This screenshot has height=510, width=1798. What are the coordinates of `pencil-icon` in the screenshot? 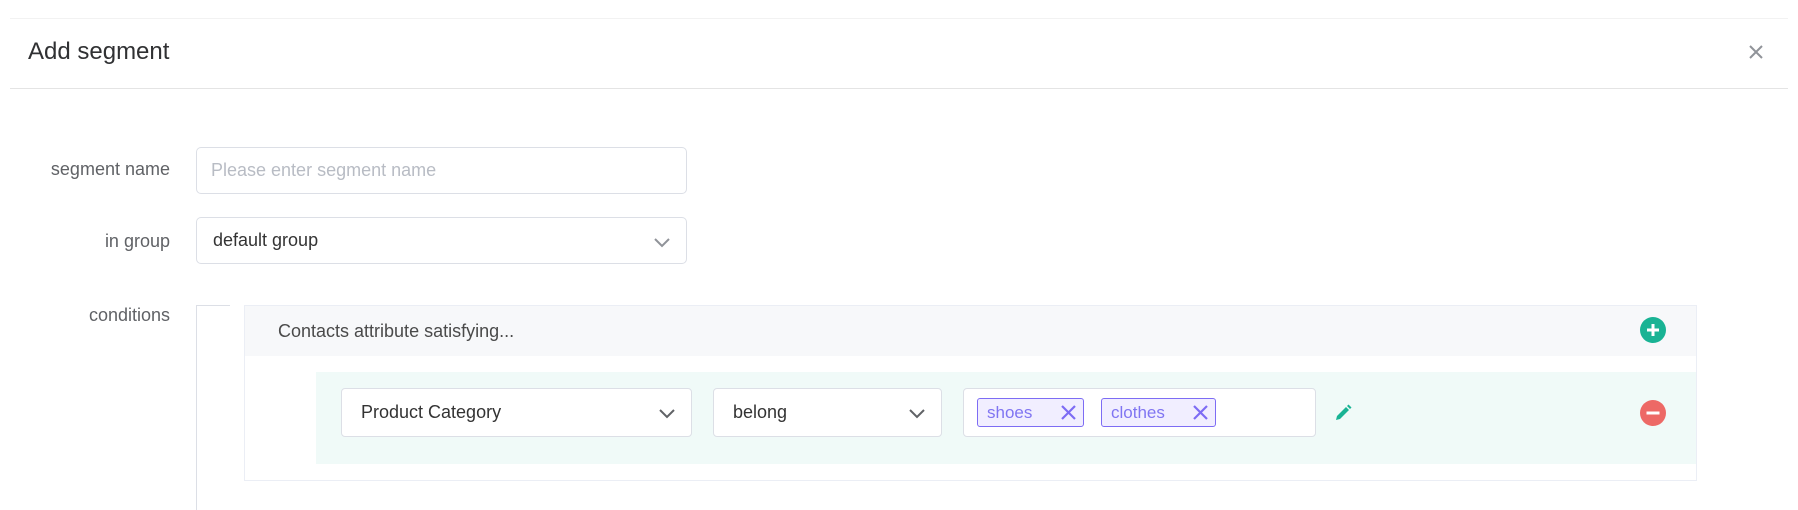 It's located at (1343, 413).